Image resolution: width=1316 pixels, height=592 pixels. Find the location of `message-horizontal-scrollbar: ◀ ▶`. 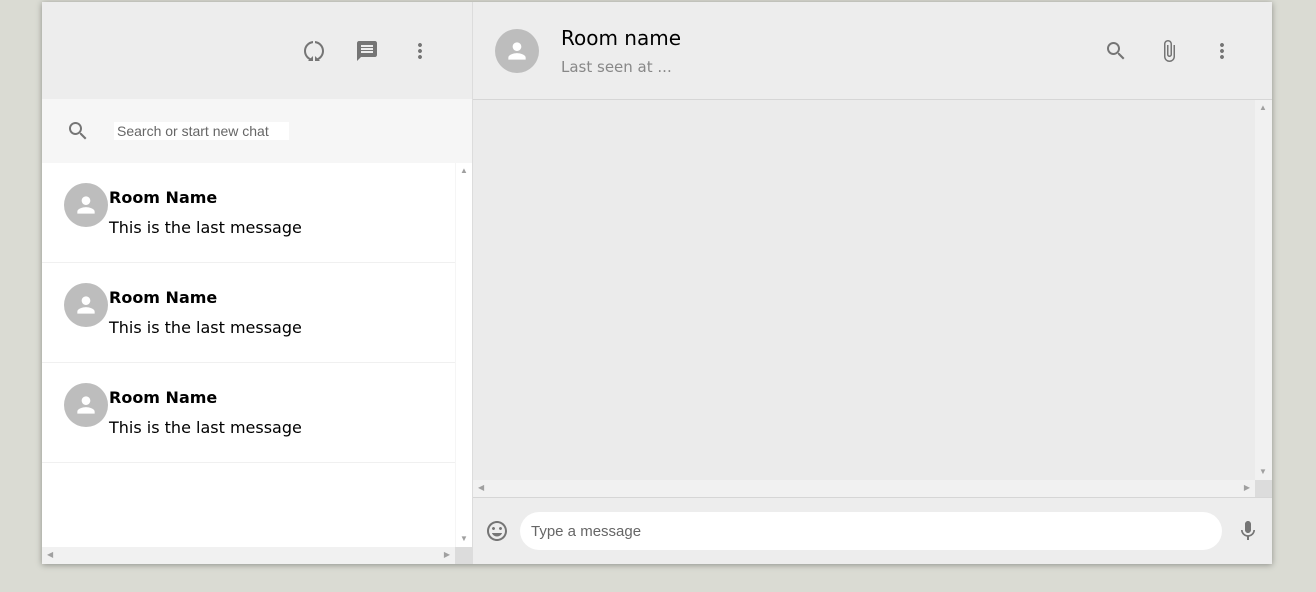

message-horizontal-scrollbar: ◀ ▶ is located at coordinates (864, 488).